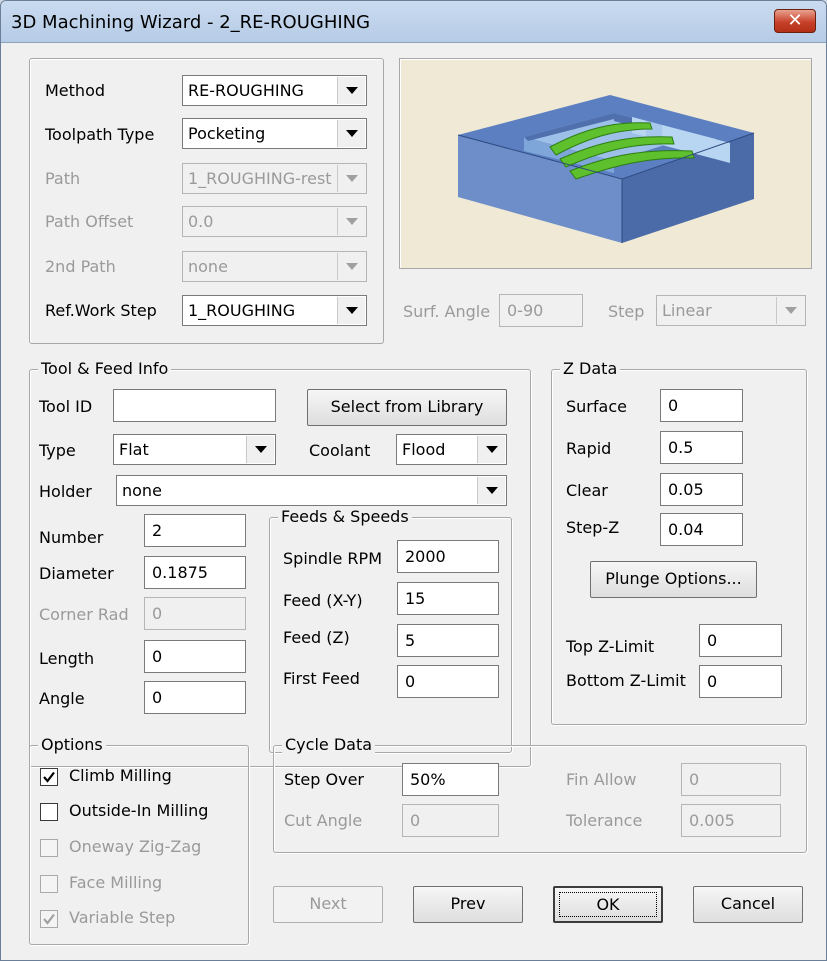  I want to click on outside-in-milling-checkbox, so click(49, 812).